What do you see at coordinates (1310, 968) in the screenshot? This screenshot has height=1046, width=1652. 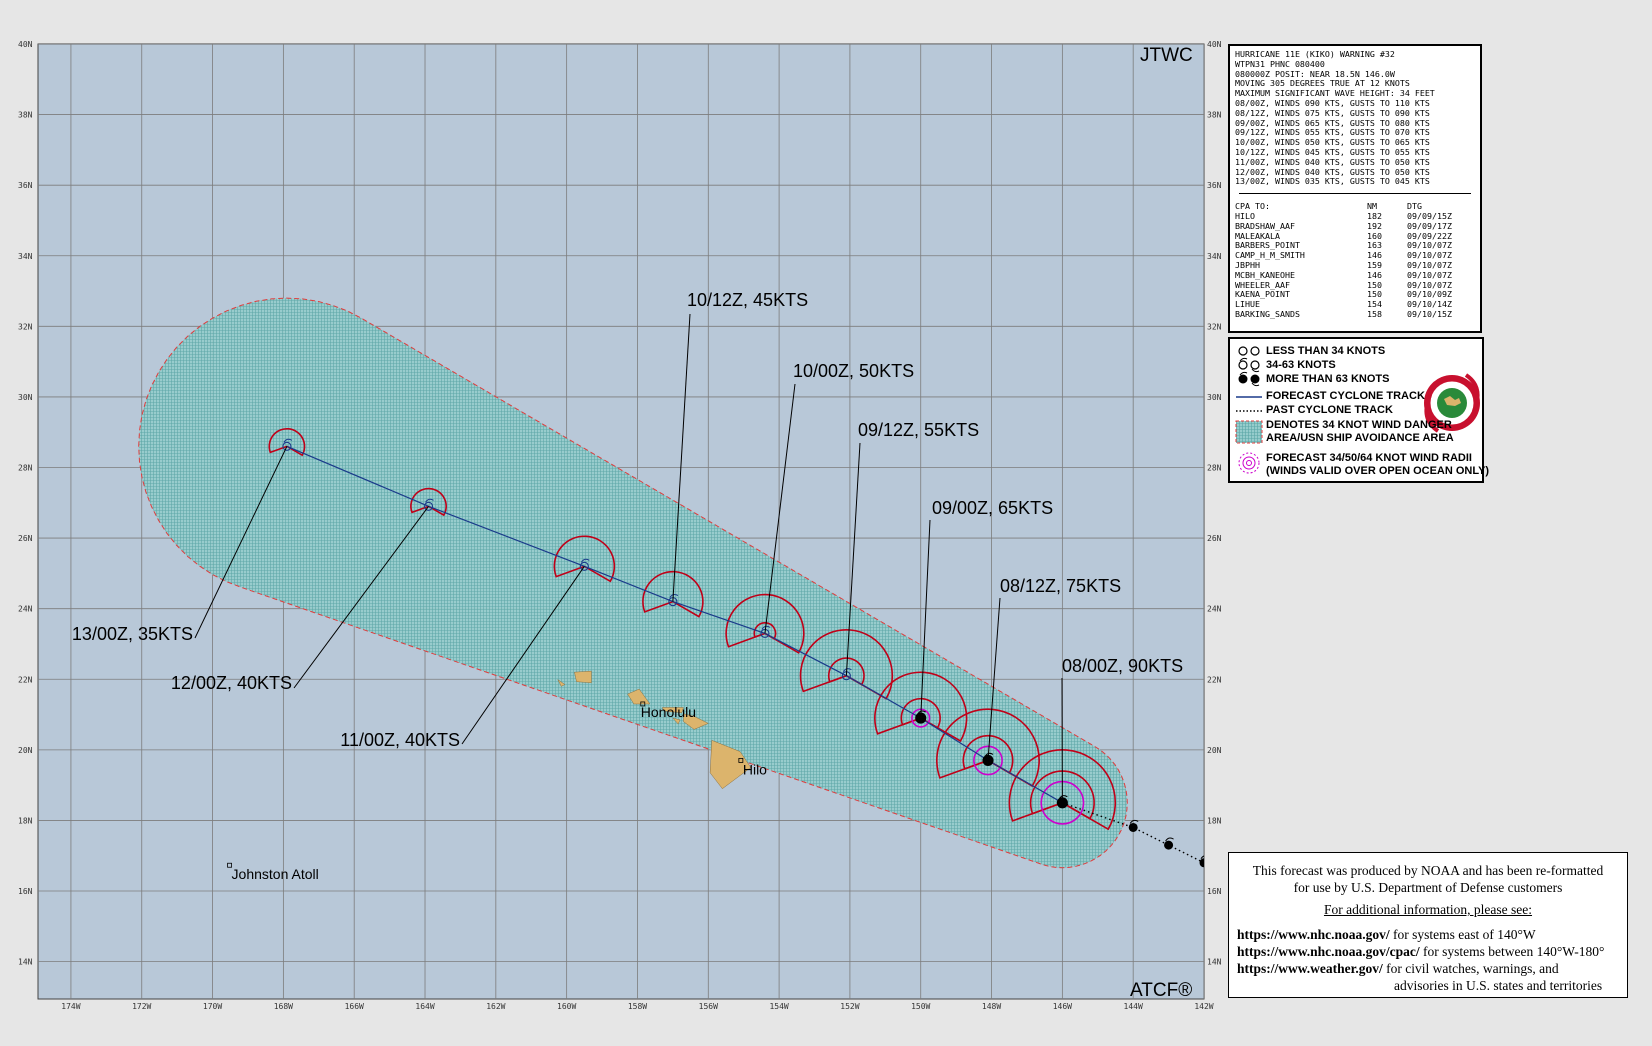 I see `weather-gov-link: https://www.weather.gov/` at bounding box center [1310, 968].